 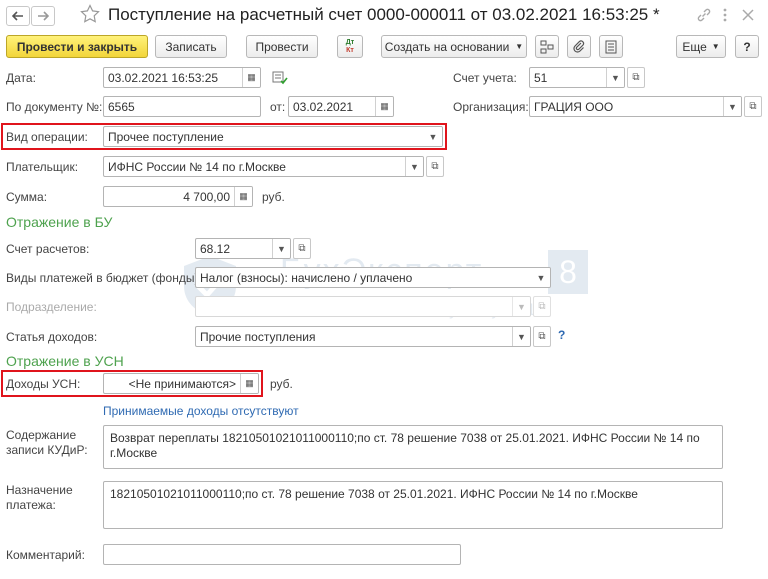 I want to click on income-item-label: Статья доходов:, so click(x=52, y=337).